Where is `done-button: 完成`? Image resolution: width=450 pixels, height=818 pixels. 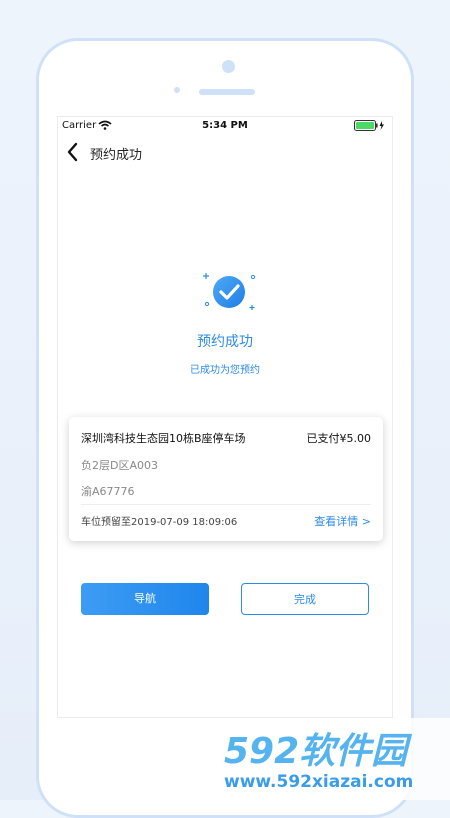
done-button: 完成 is located at coordinates (305, 599).